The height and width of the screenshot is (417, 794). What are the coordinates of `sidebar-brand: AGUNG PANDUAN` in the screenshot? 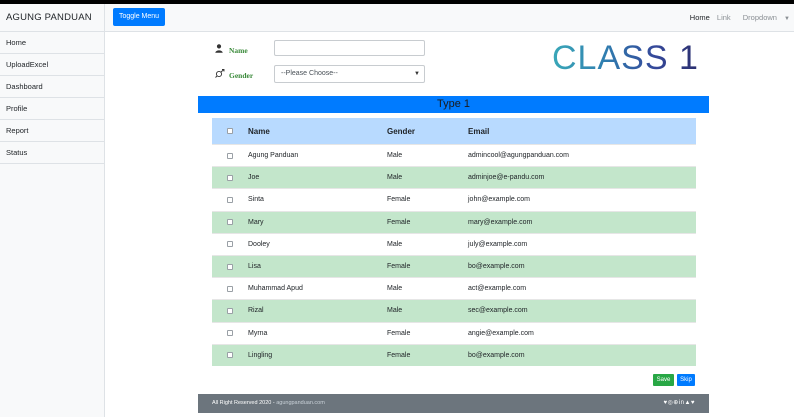 It's located at (52, 18).